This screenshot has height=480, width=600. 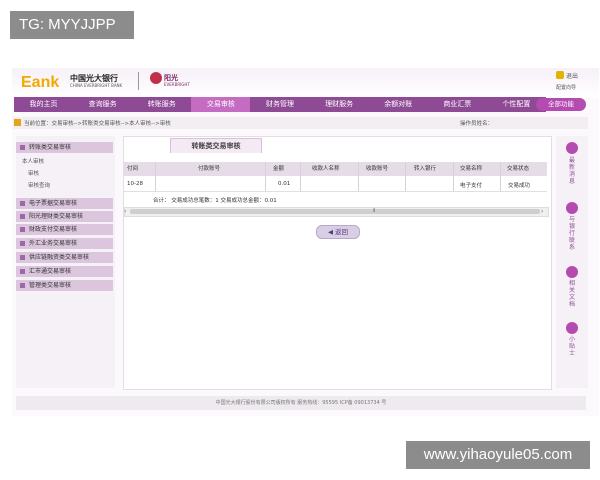 I want to click on document-icon, so click(x=572, y=272).